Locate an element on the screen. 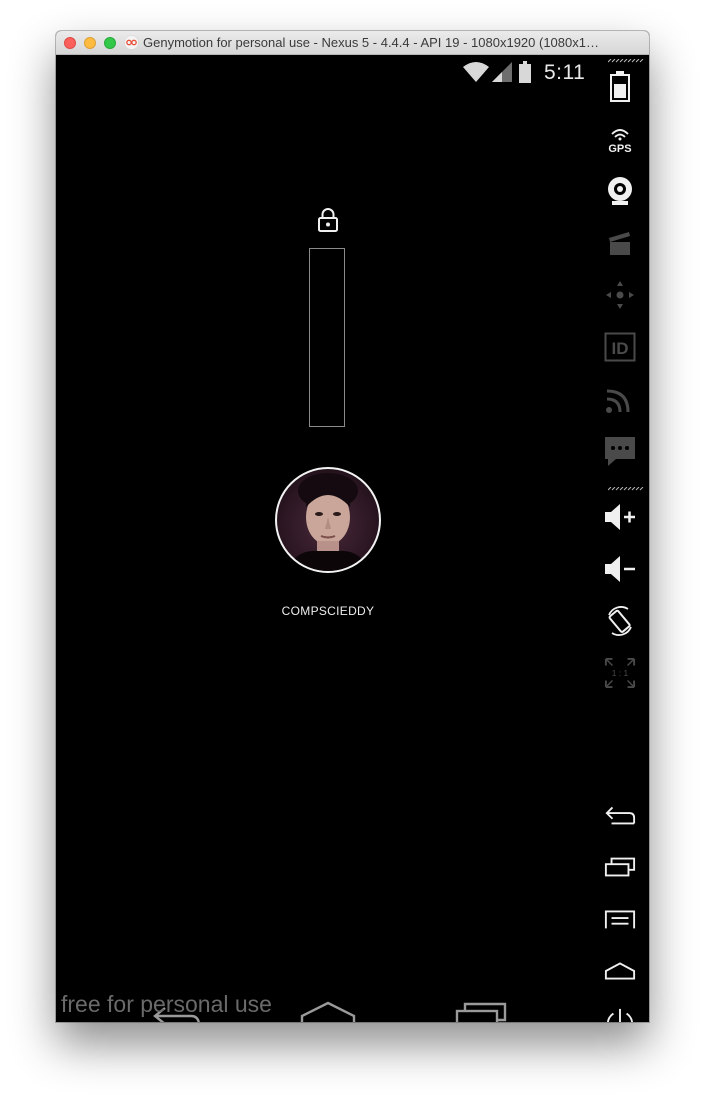 The width and height of the screenshot is (705, 1103). power-icon is located at coordinates (620, 1015).